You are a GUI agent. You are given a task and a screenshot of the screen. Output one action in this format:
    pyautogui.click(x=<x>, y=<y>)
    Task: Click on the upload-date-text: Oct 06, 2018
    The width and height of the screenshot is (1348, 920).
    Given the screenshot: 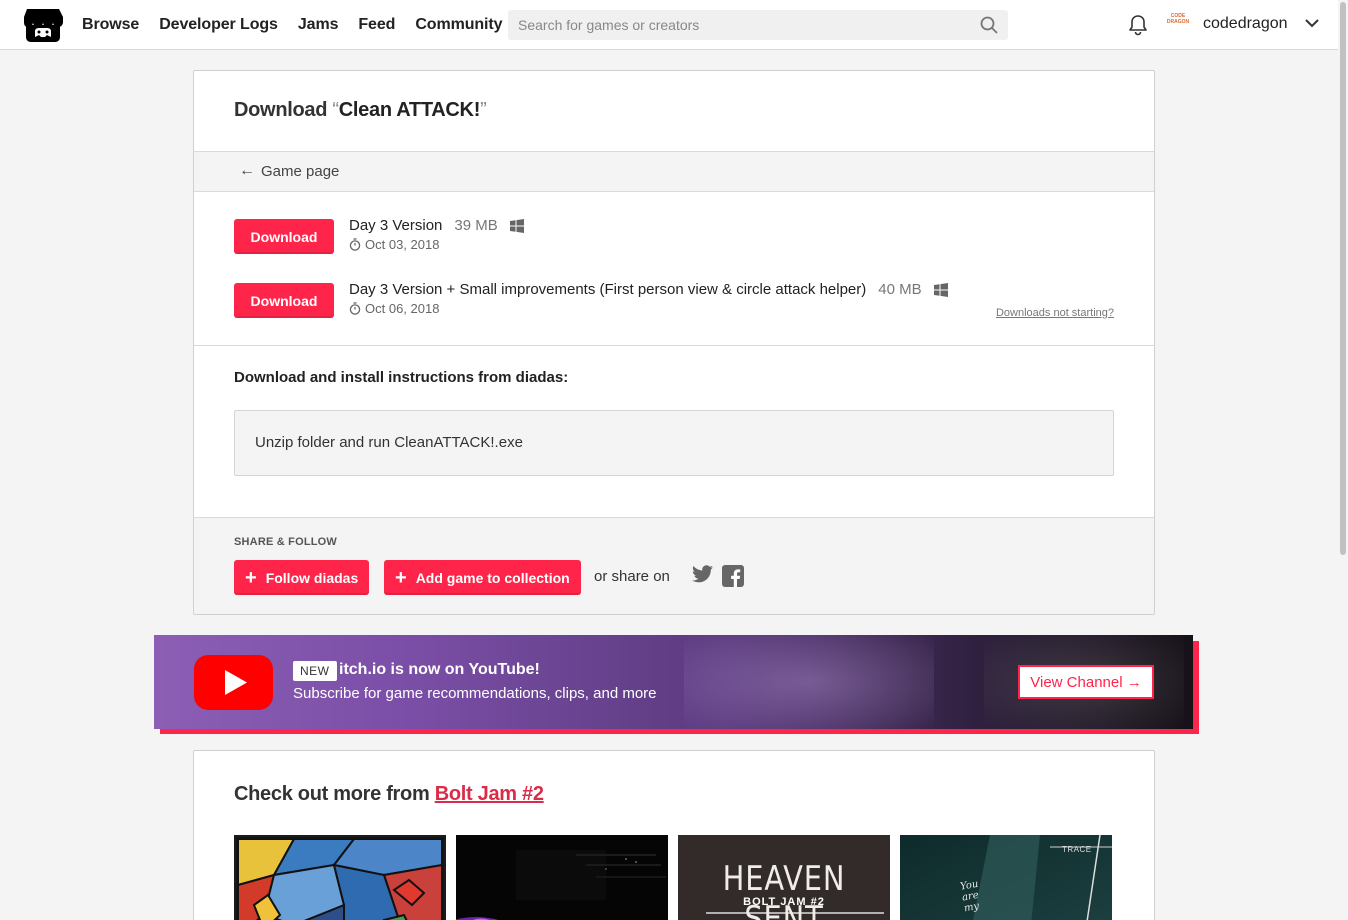 What is the action you would take?
    pyautogui.click(x=402, y=308)
    